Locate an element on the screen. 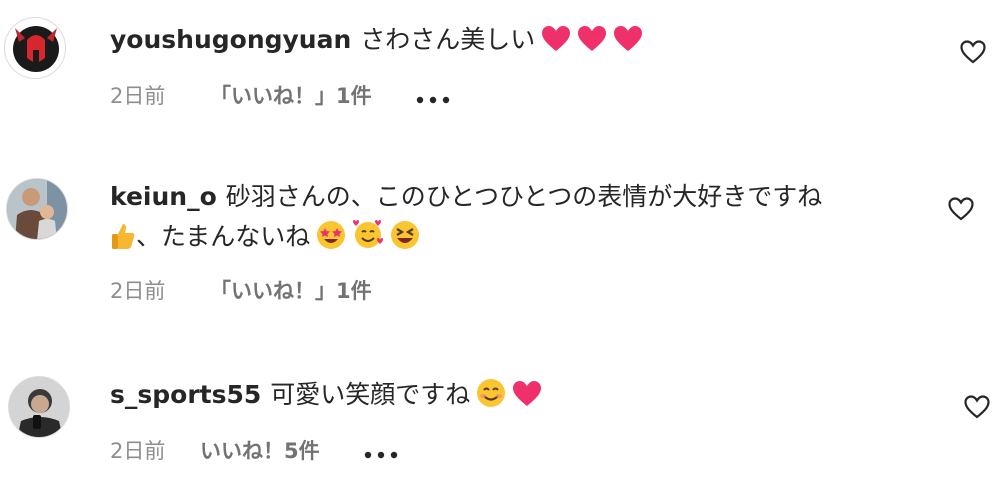  comment-text-row: keiun_o 砂羽さんの、このひとつひとつの表情が大好きですね is located at coordinates (466, 197).